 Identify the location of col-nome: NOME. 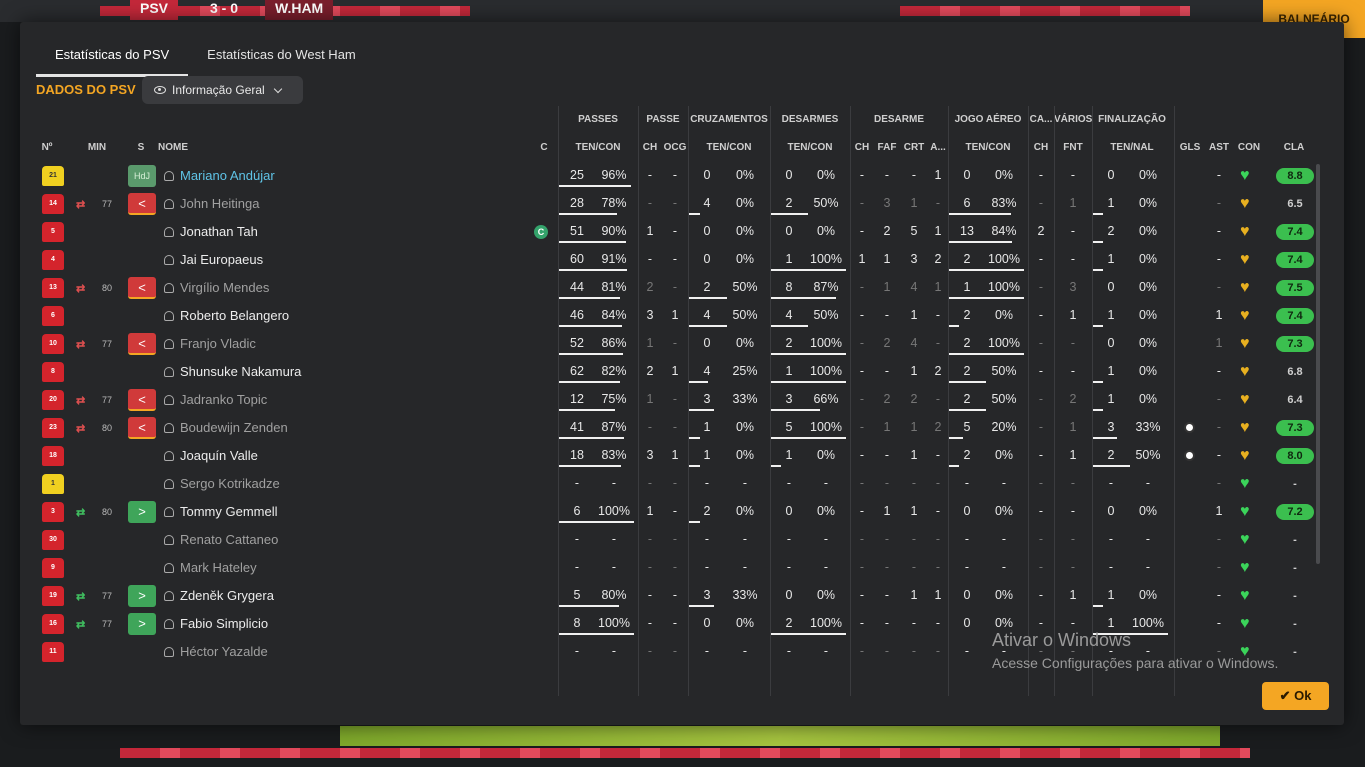
(178, 147).